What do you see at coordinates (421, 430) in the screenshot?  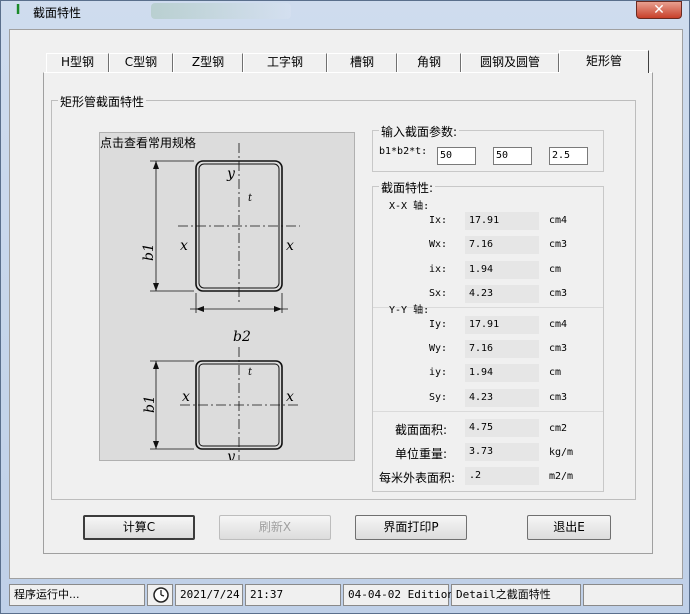 I see `area-label: 截面面积:` at bounding box center [421, 430].